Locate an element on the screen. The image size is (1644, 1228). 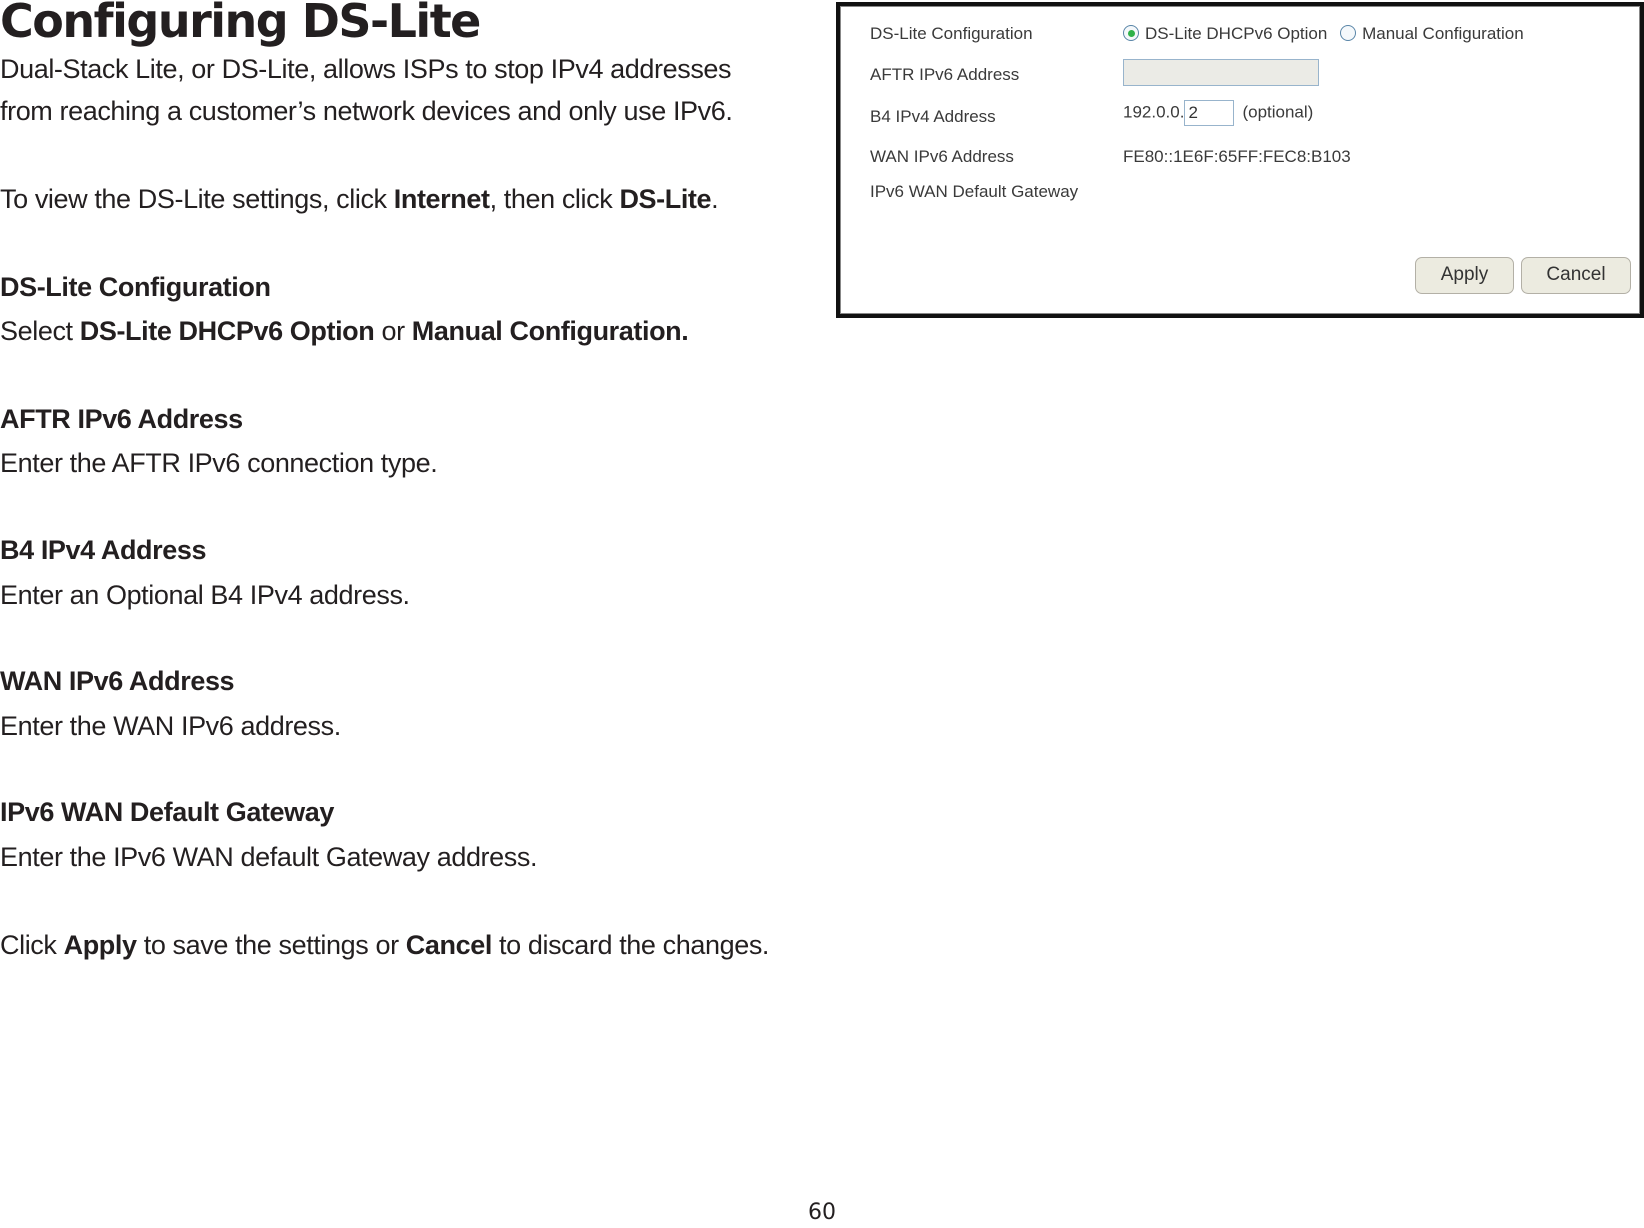
dslite-menu-ref: DS-Lite is located at coordinates (665, 199).